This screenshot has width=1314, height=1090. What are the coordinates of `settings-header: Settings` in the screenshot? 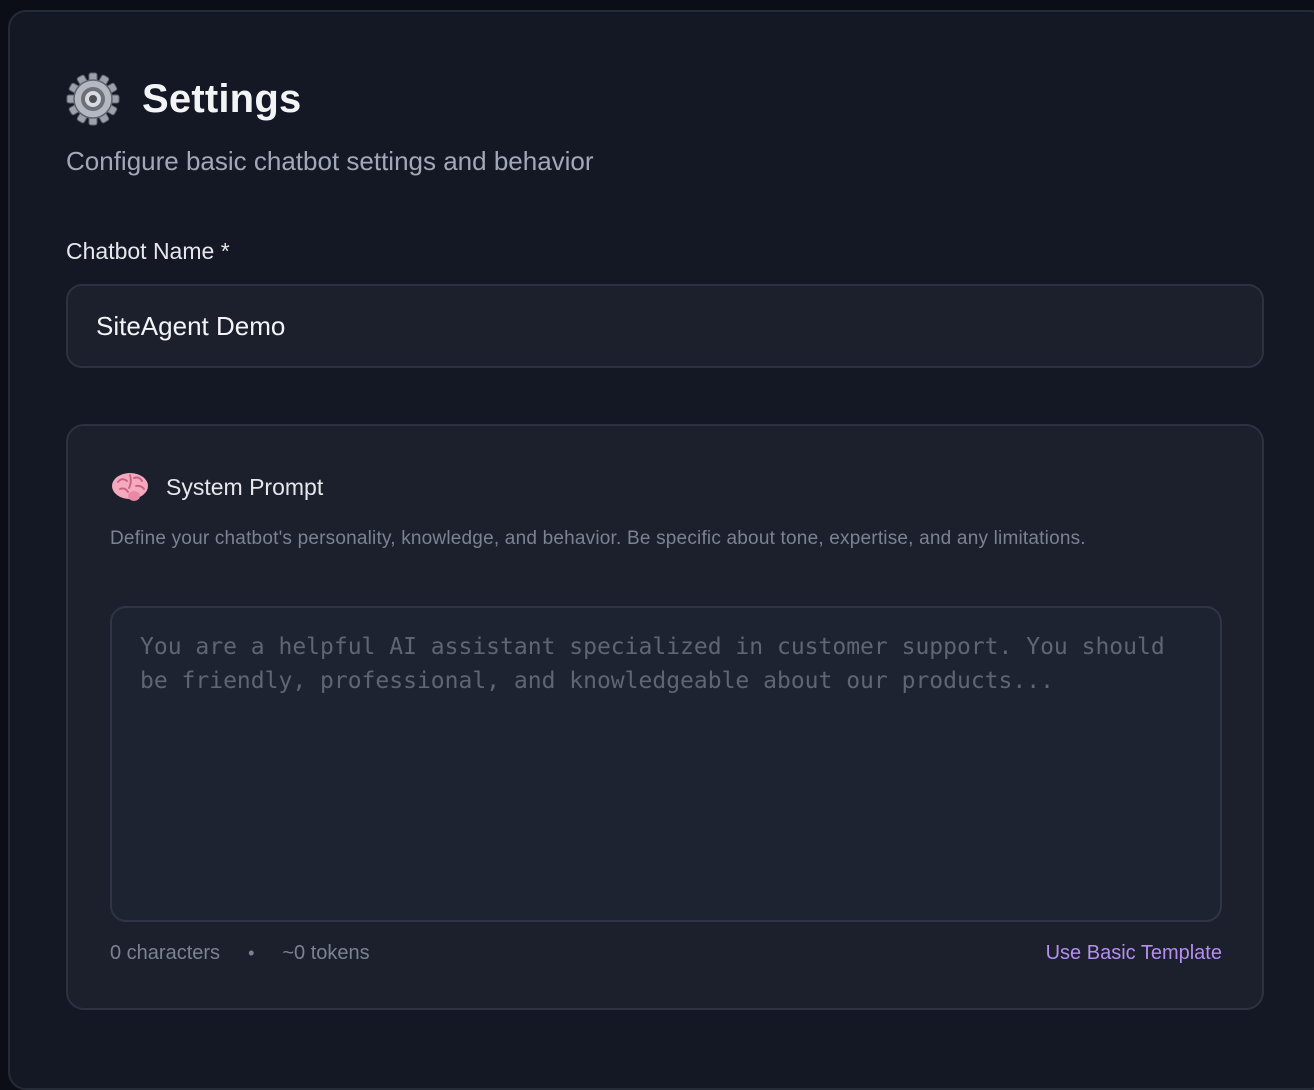 It's located at (183, 99).